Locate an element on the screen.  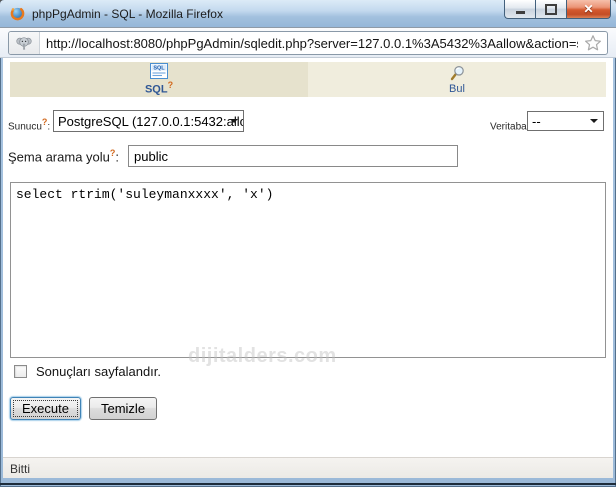
maximize-icon is located at coordinates (551, 9).